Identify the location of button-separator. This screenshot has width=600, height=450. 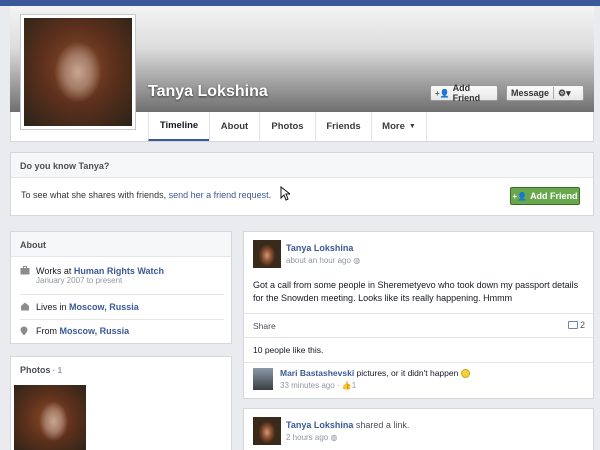
(554, 93).